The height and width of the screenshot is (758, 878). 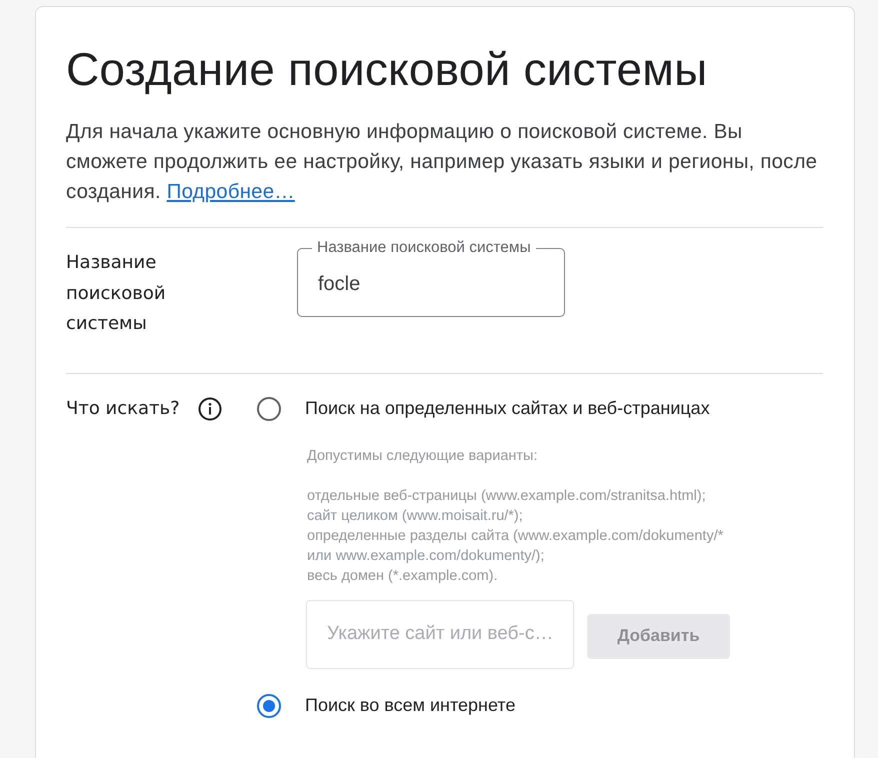 I want to click on option-label: Поиск на определенных сайтах и веб-страницах, so click(x=507, y=408).